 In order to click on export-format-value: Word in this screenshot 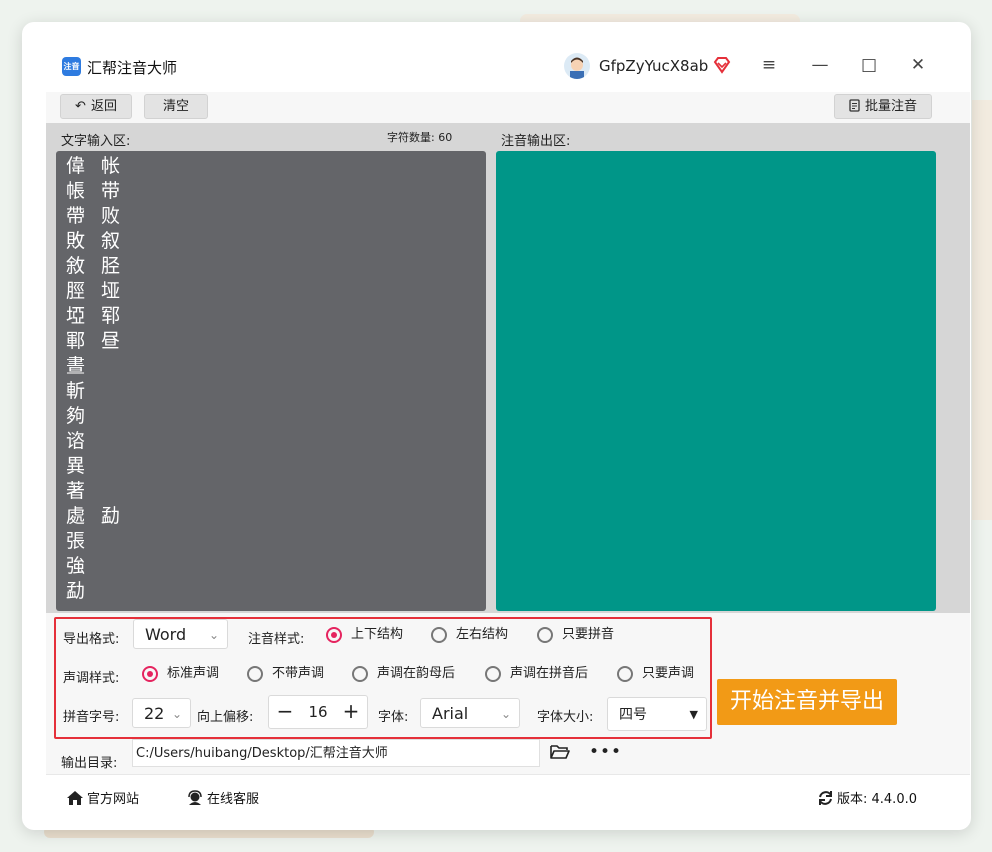, I will do `click(166, 634)`.